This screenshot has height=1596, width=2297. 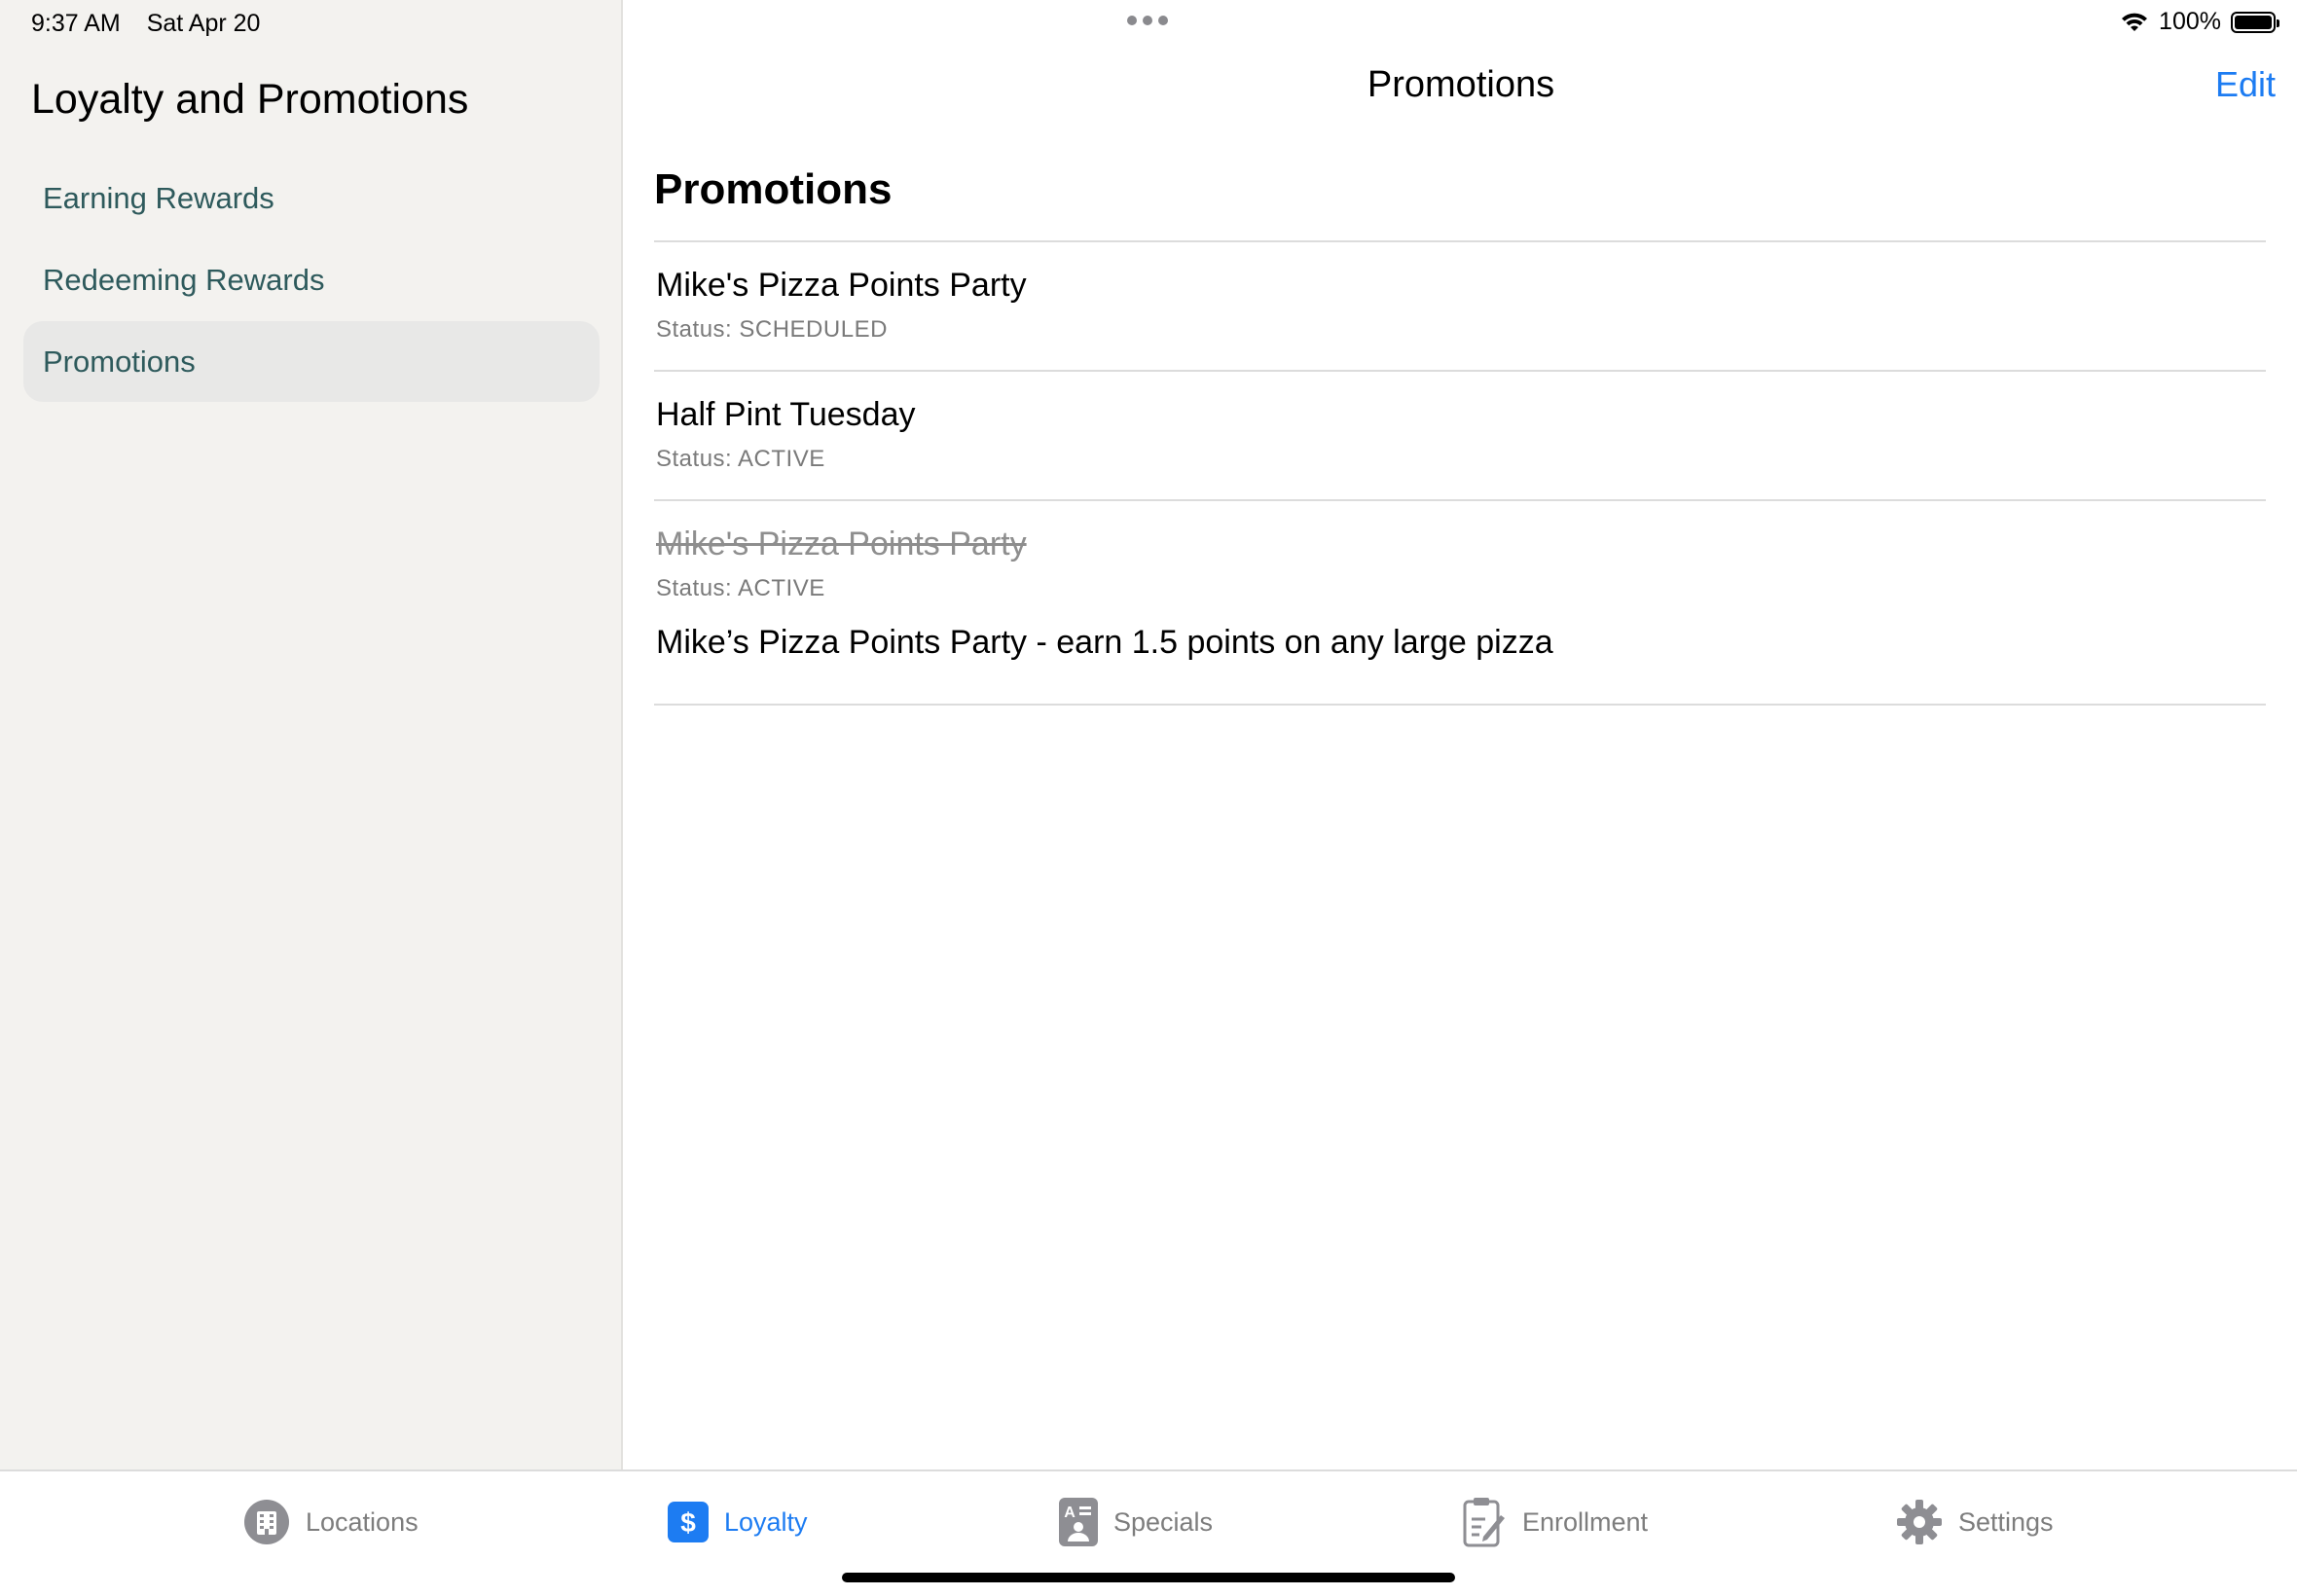 What do you see at coordinates (773, 189) in the screenshot?
I see `section-title: Promotions` at bounding box center [773, 189].